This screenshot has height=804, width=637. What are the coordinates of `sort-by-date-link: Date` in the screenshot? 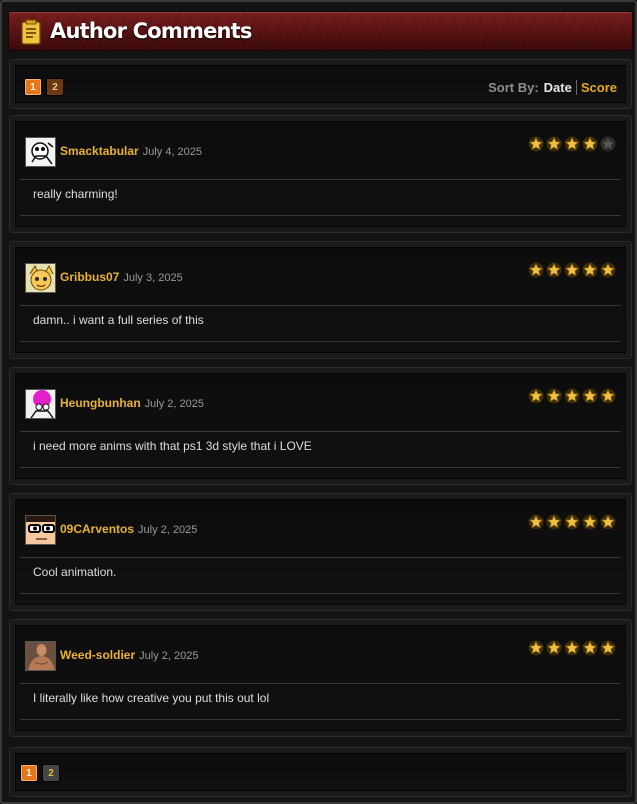 It's located at (560, 87).